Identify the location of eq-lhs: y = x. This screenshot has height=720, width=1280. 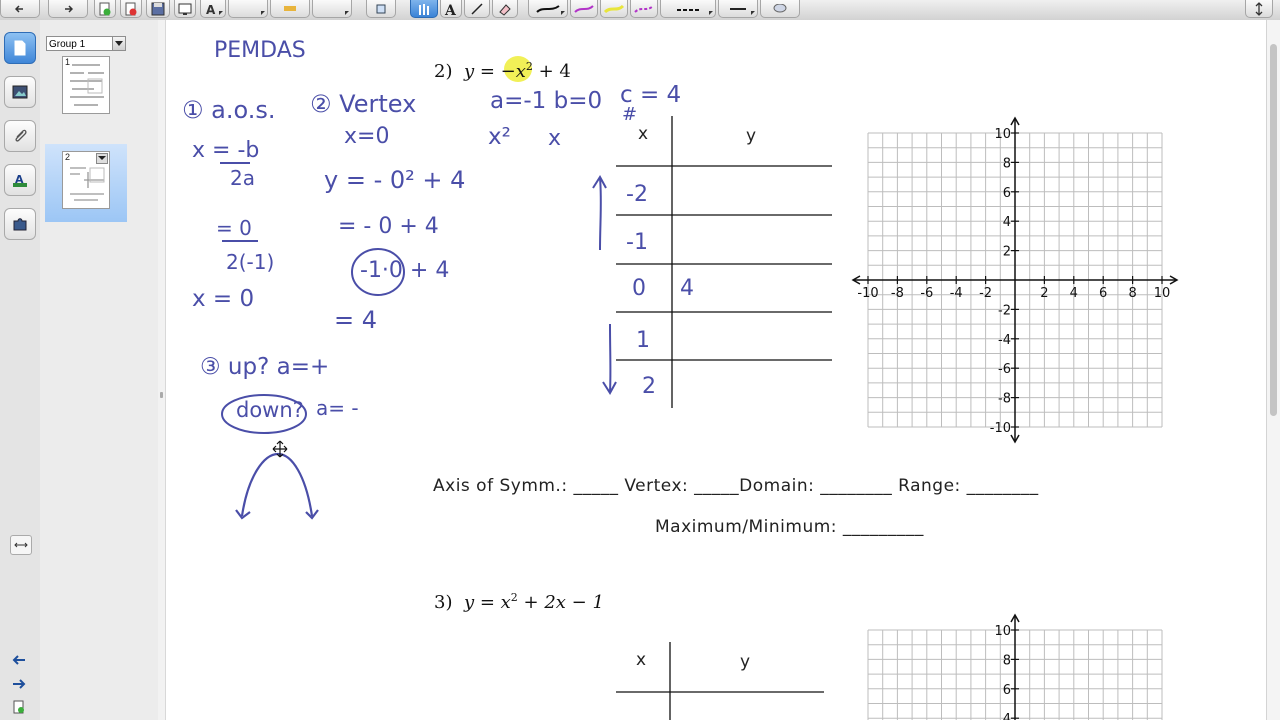
(487, 602).